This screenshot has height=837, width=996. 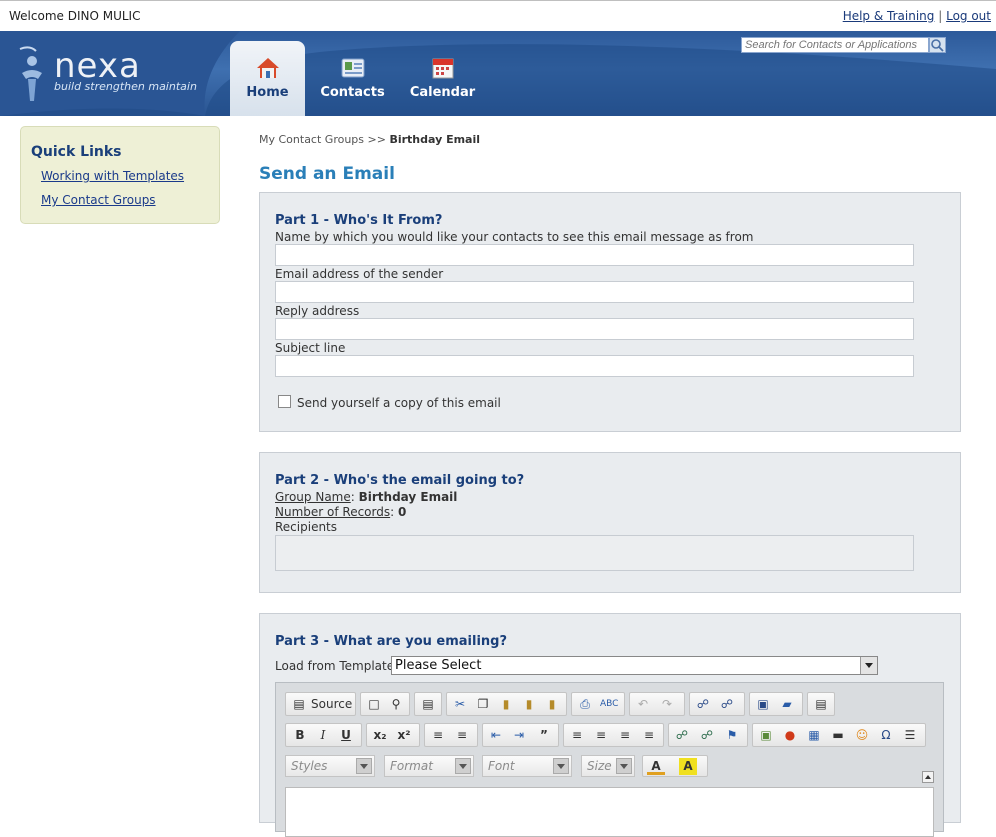 What do you see at coordinates (643, 704) in the screenshot?
I see `undo-icon: ↶` at bounding box center [643, 704].